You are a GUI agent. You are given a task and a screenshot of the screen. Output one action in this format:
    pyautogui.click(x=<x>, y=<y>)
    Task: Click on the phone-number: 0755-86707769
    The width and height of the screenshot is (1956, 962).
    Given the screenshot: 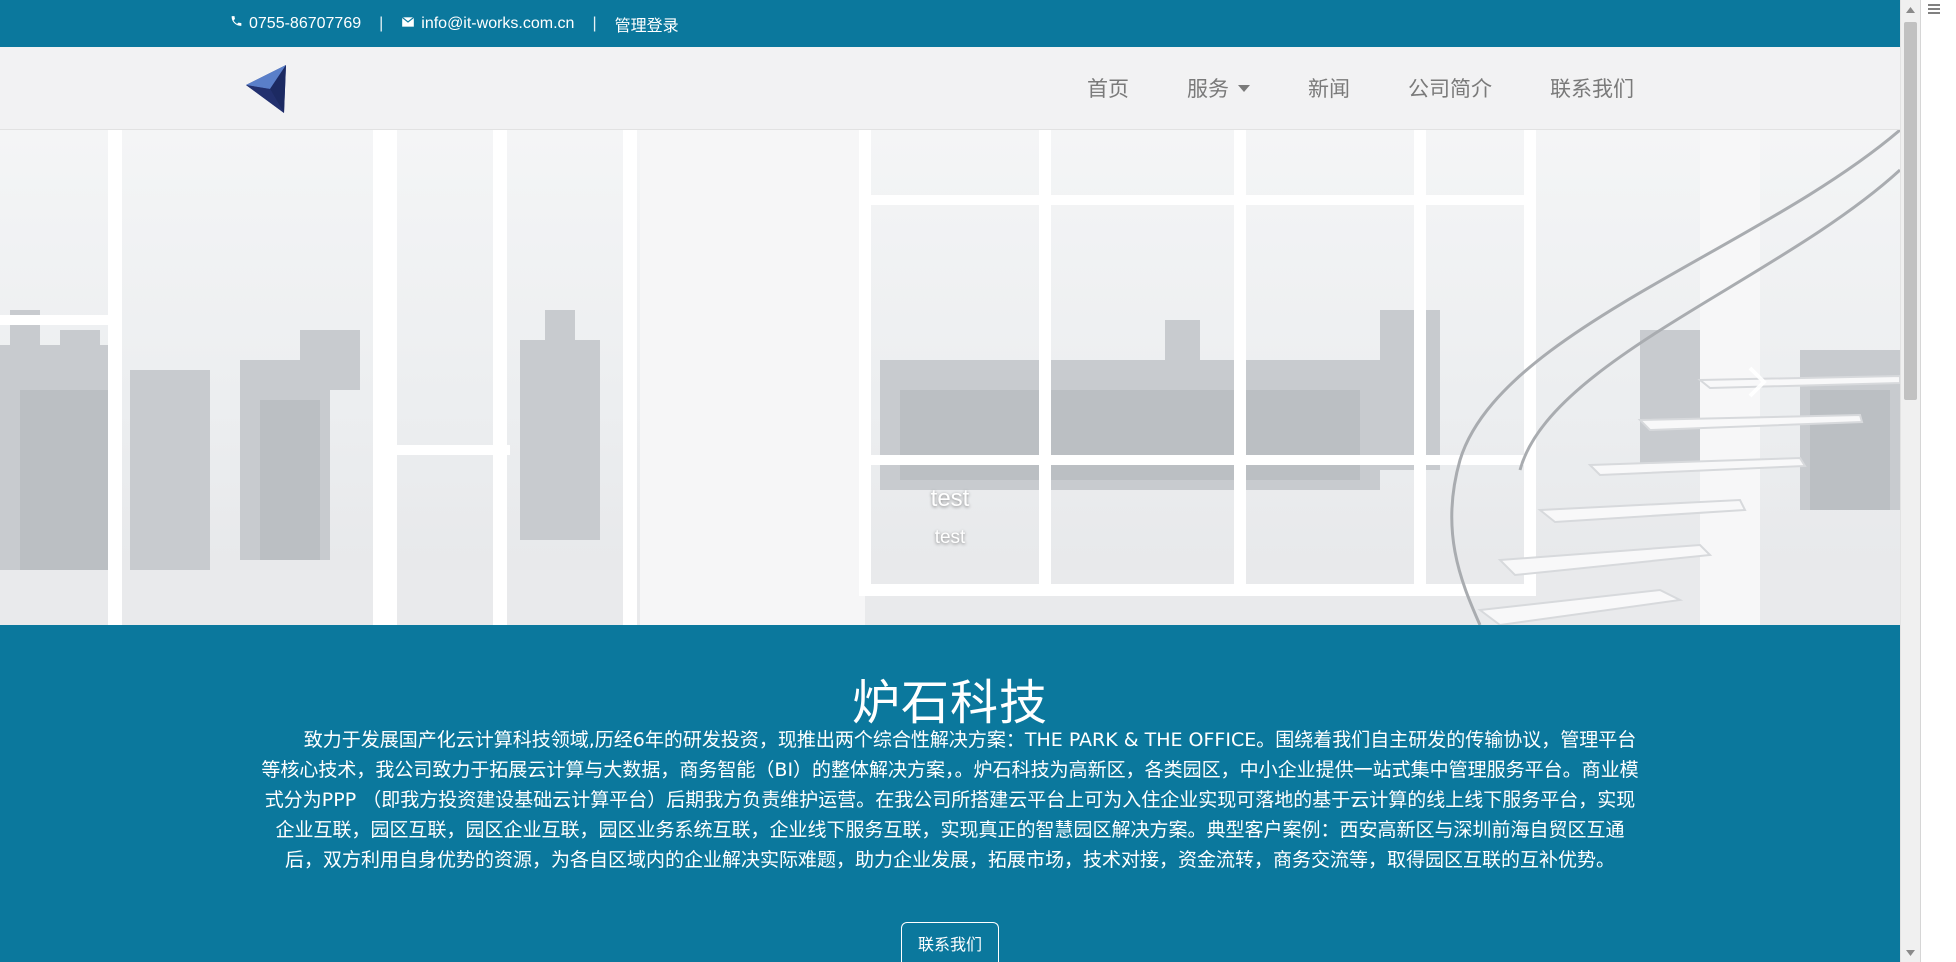 What is the action you would take?
    pyautogui.click(x=305, y=23)
    